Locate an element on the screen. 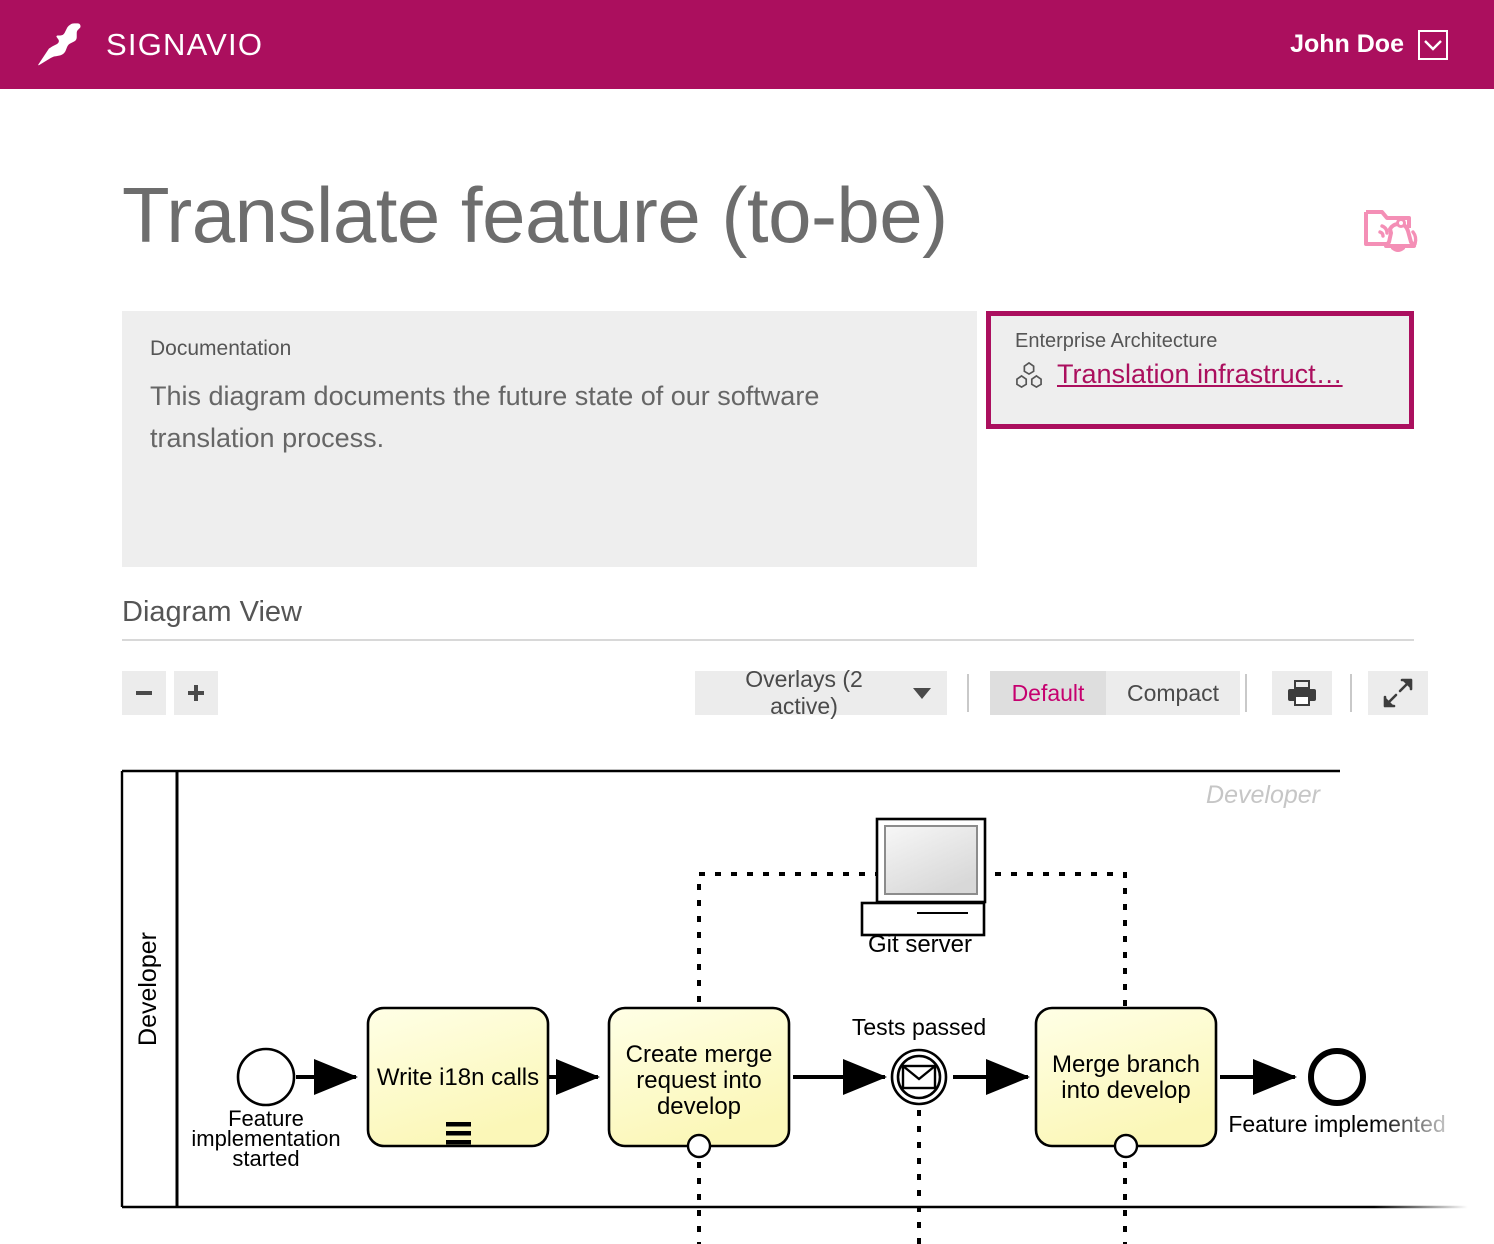 Image resolution: width=1494 pixels, height=1244 pixels. documentation-label: Documentation is located at coordinates (221, 348).